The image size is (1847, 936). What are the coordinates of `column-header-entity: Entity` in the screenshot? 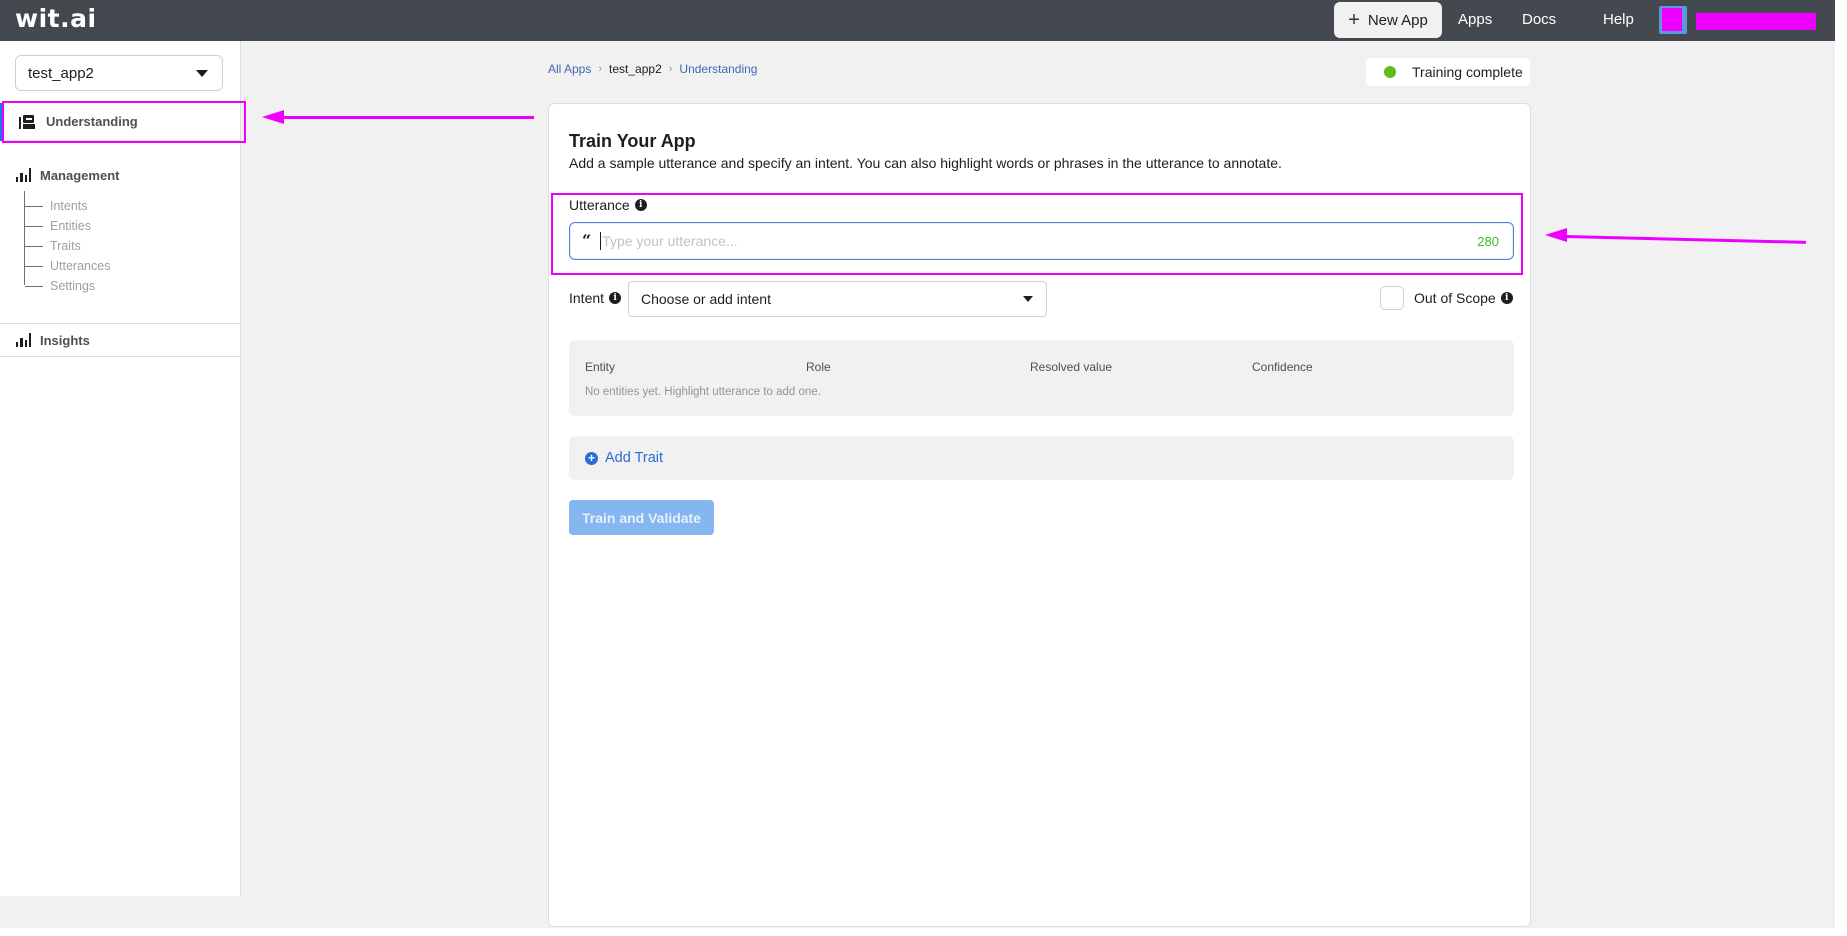 It's located at (600, 367).